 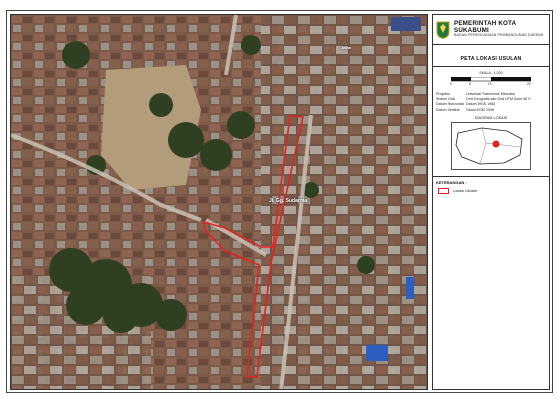 What do you see at coordinates (288, 201) in the screenshot?
I see `street-label: Jl. Gg. Sudarma` at bounding box center [288, 201].